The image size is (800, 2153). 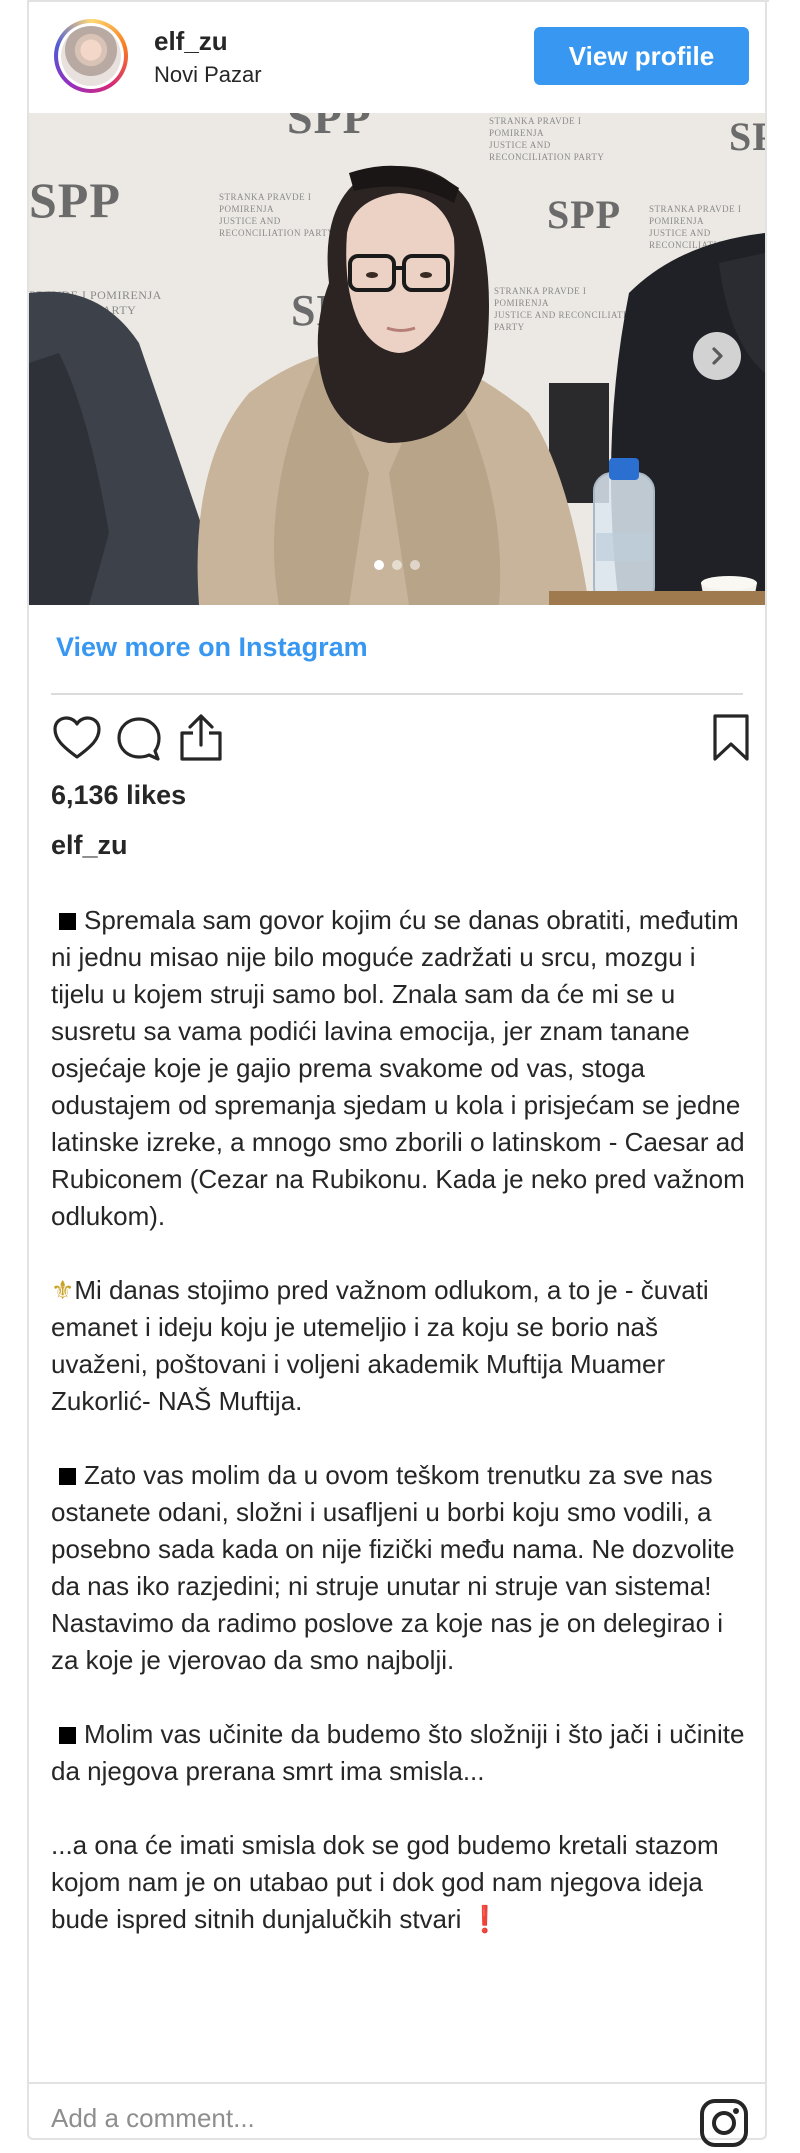 What do you see at coordinates (397, 2083) in the screenshot?
I see `comment-divider` at bounding box center [397, 2083].